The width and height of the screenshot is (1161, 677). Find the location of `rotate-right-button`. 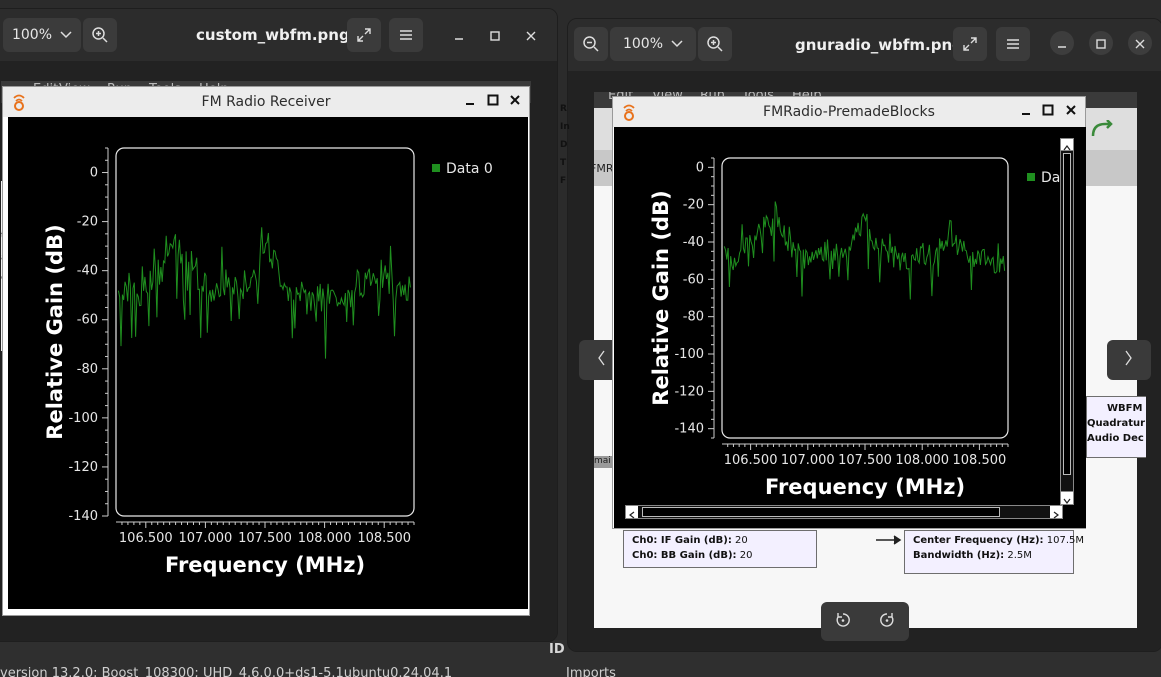

rotate-right-button is located at coordinates (887, 622).